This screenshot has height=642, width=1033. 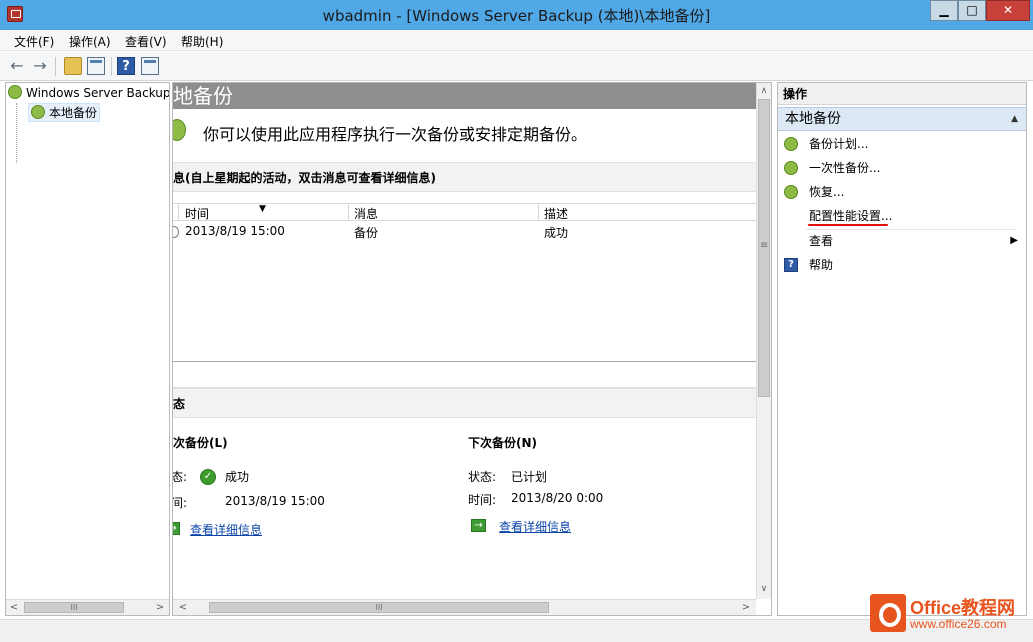 I want to click on actions-group-label: 本地备份, so click(x=813, y=119).